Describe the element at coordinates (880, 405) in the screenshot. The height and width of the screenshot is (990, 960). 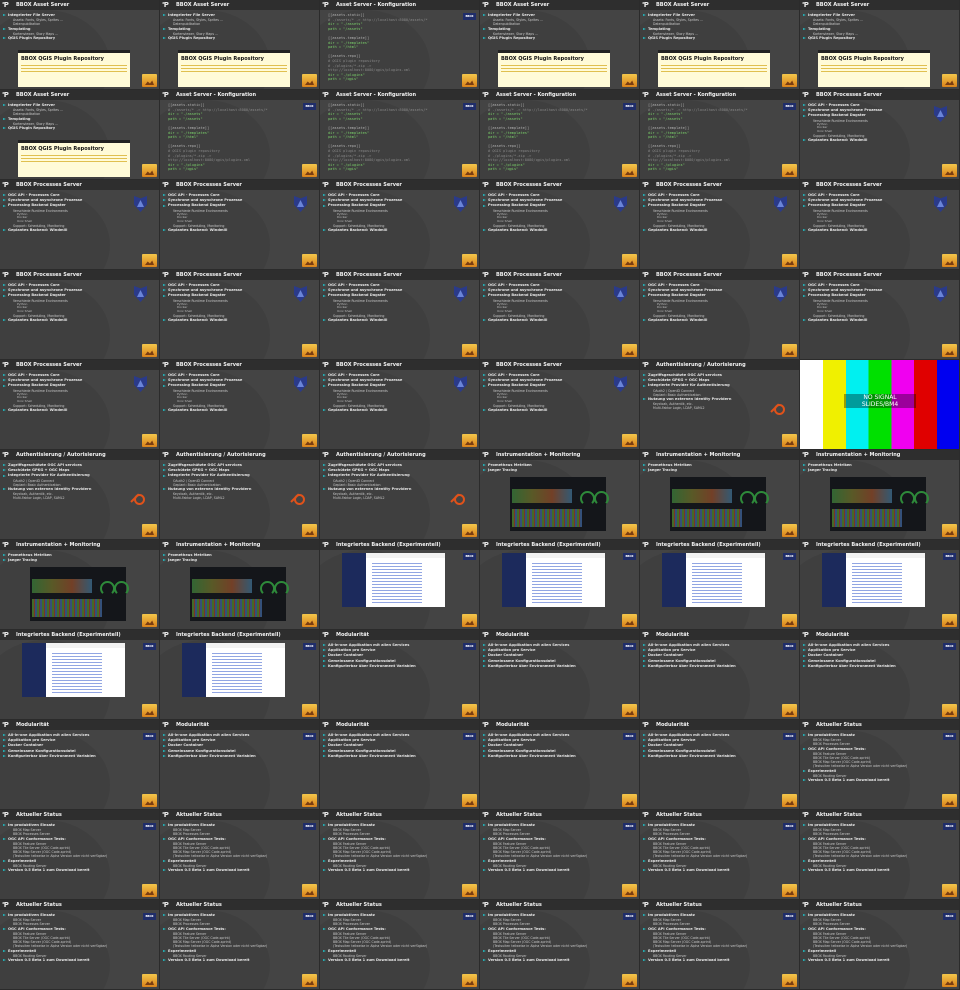
I see `slide-thumbnail: NO SIGNAL SLIDES/BM4` at that location.